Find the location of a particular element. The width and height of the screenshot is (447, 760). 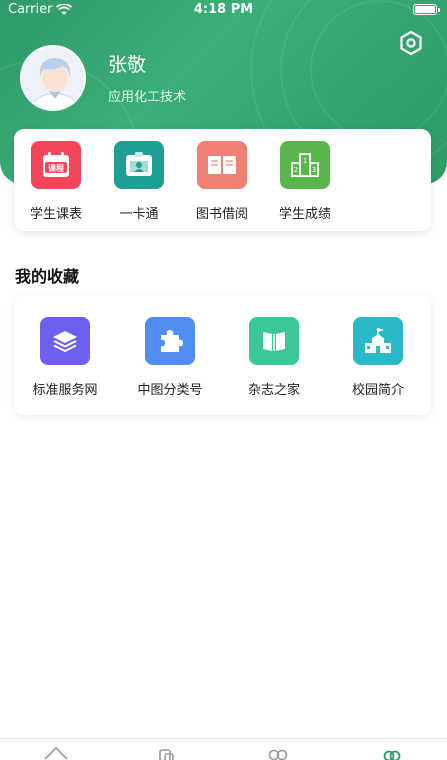

tab-home is located at coordinates (56, 752).